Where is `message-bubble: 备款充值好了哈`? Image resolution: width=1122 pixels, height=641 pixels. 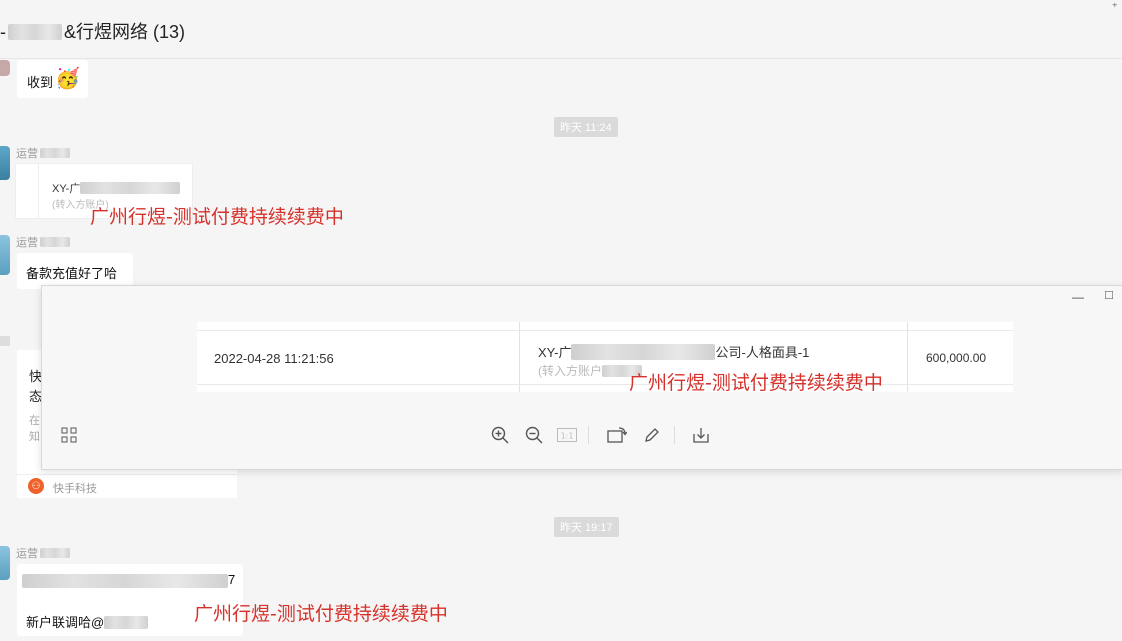 message-bubble: 备款充值好了哈 is located at coordinates (75, 271).